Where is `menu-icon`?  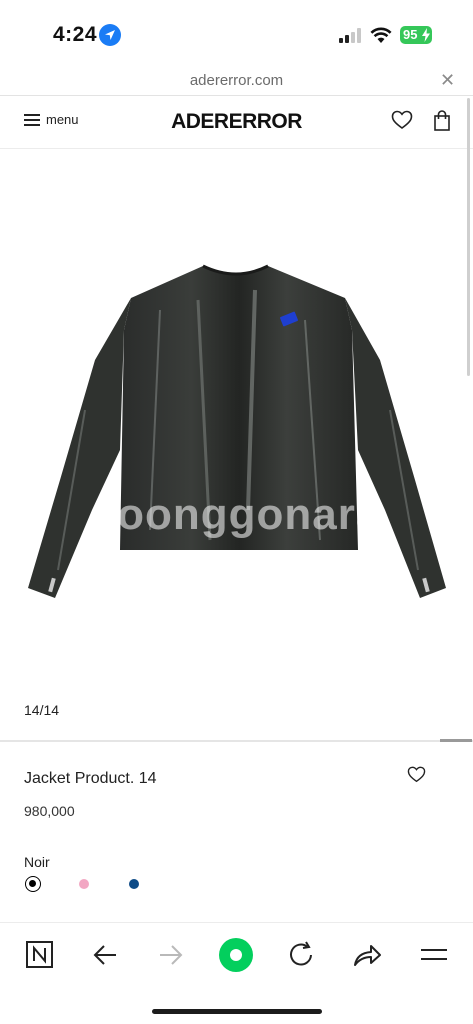 menu-icon is located at coordinates (434, 955).